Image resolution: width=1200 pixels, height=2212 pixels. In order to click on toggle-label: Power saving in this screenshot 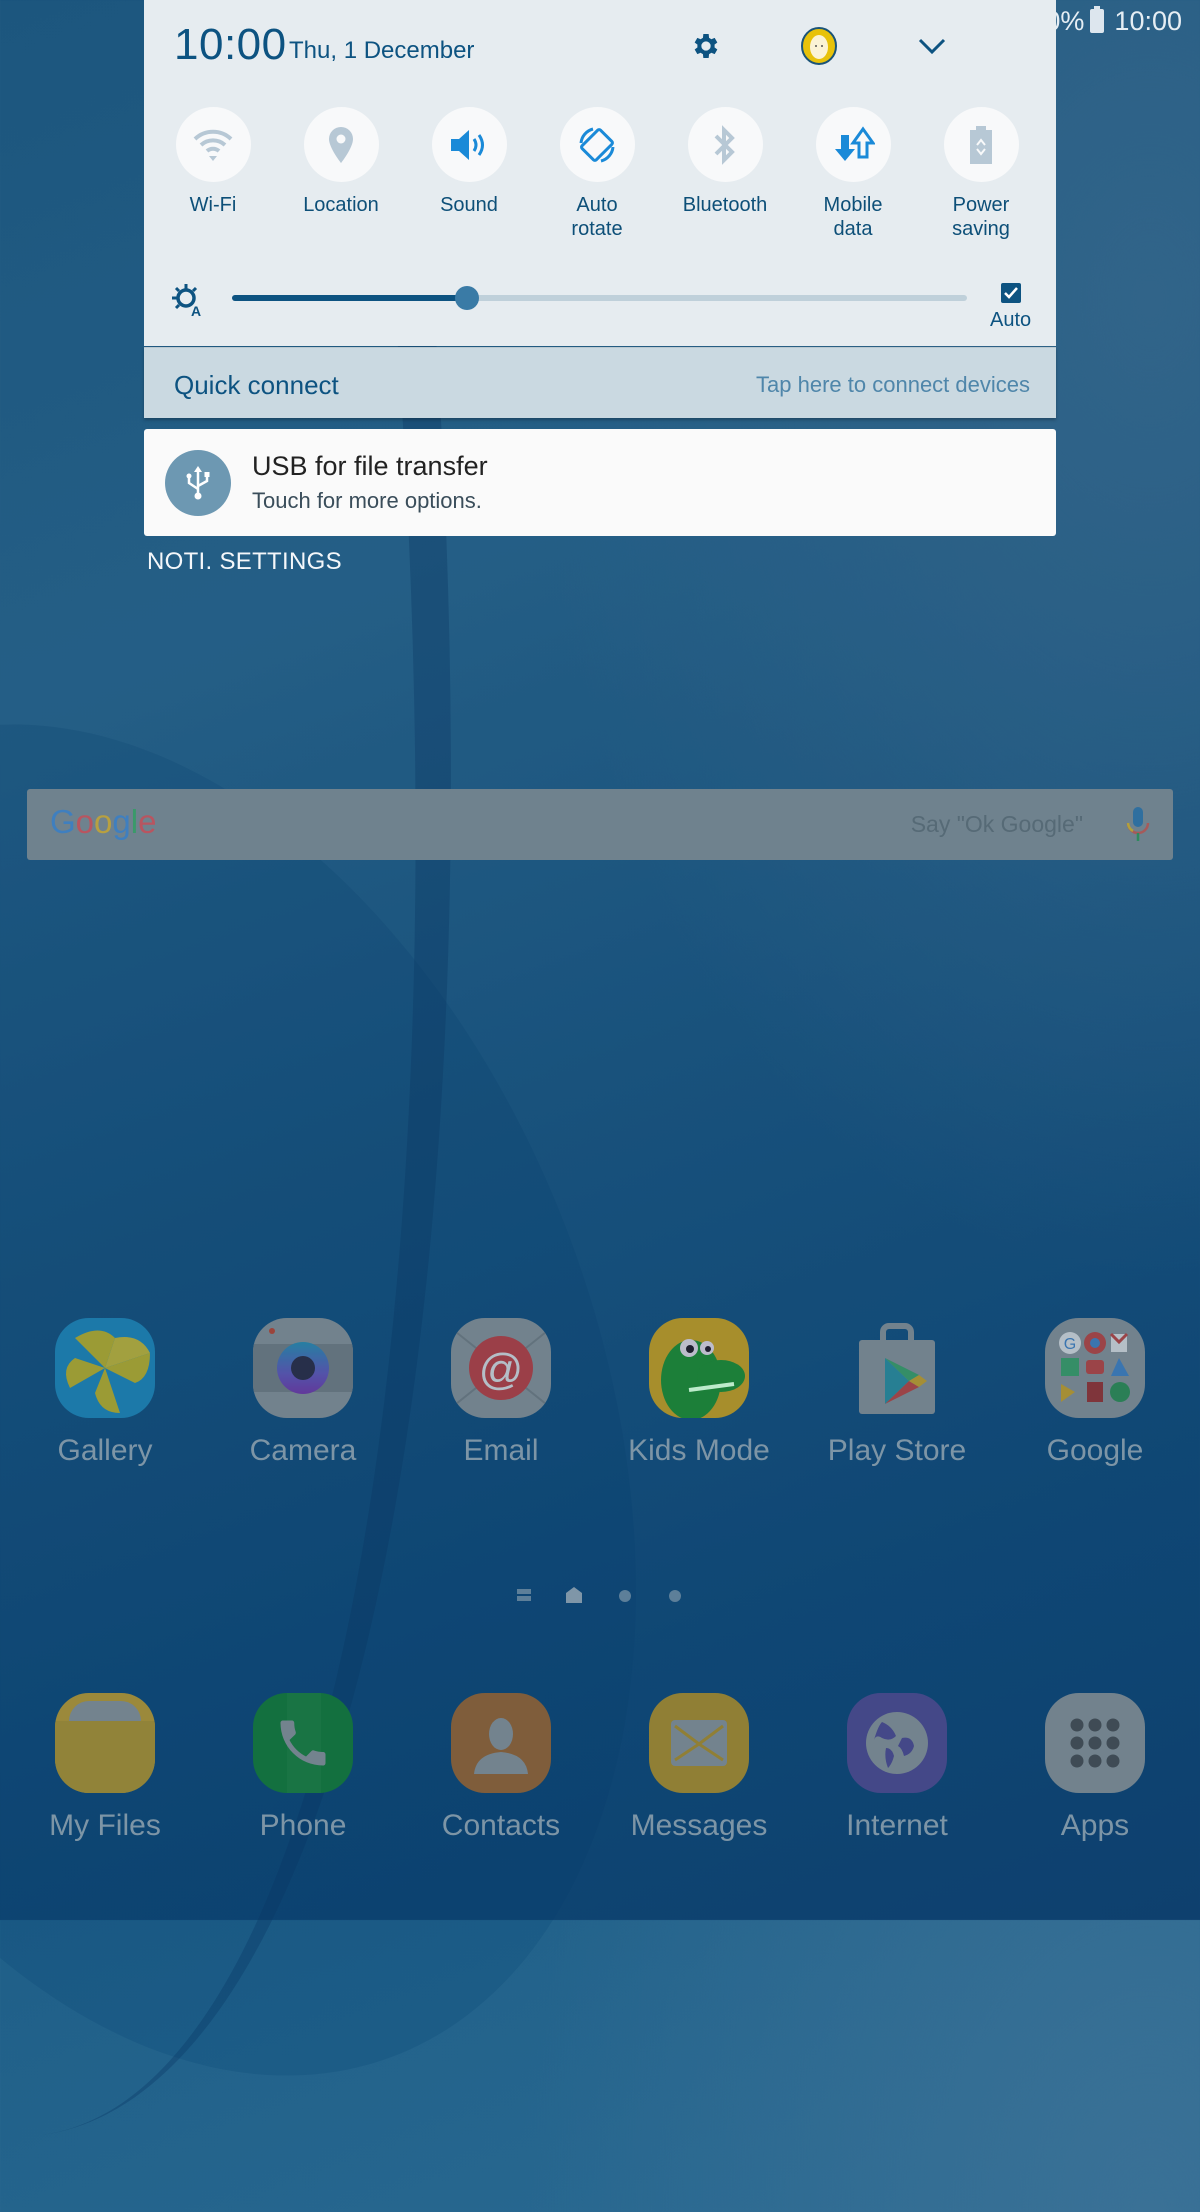, I will do `click(981, 217)`.